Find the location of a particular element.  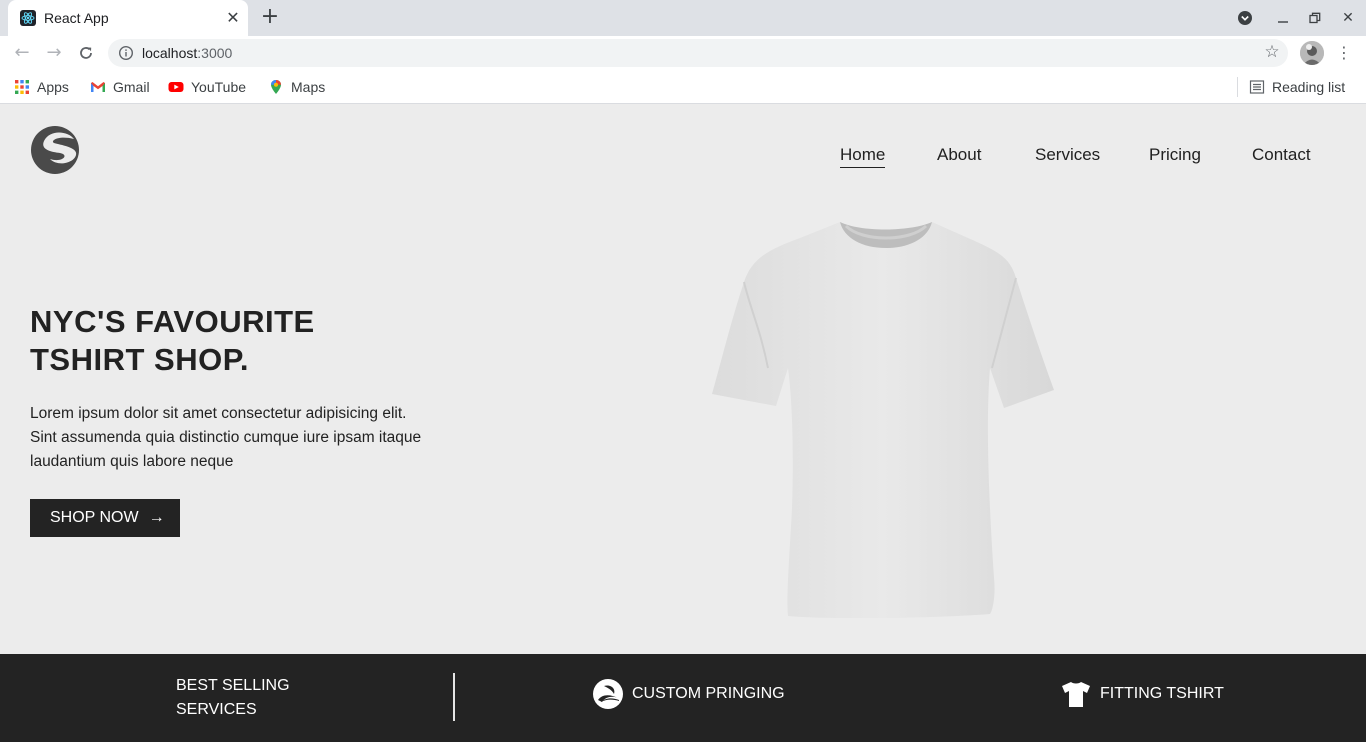

reading-list-label: Reading list is located at coordinates (1309, 87).